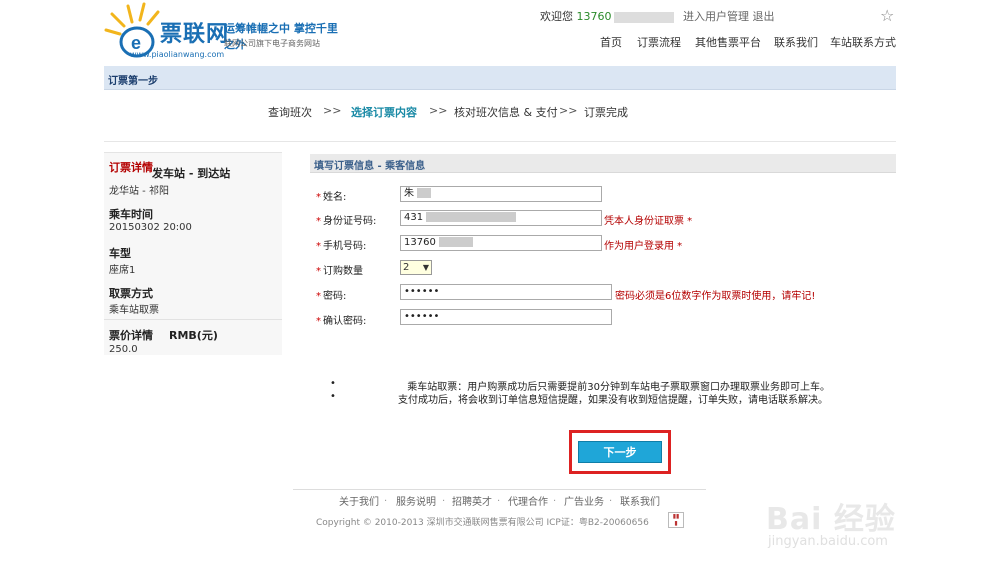 The width and height of the screenshot is (1000, 577). Describe the element at coordinates (331, 197) in the screenshot. I see `name-label: * 姓名:` at that location.